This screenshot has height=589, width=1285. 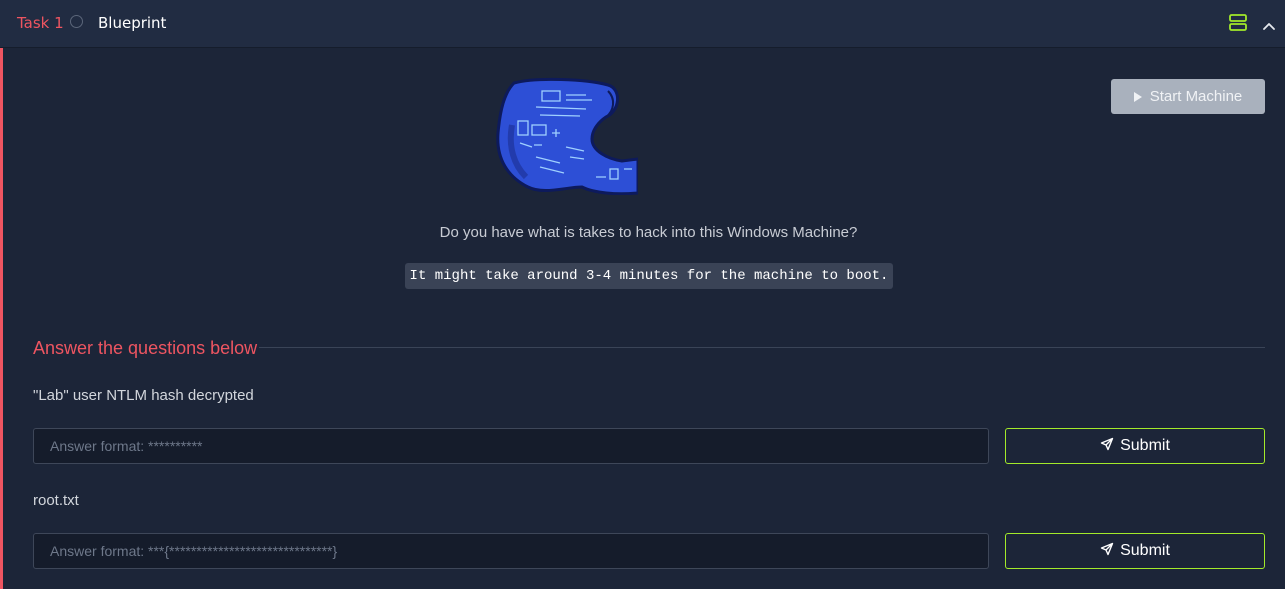 I want to click on start-machine-label: Start Machine, so click(x=1196, y=96).